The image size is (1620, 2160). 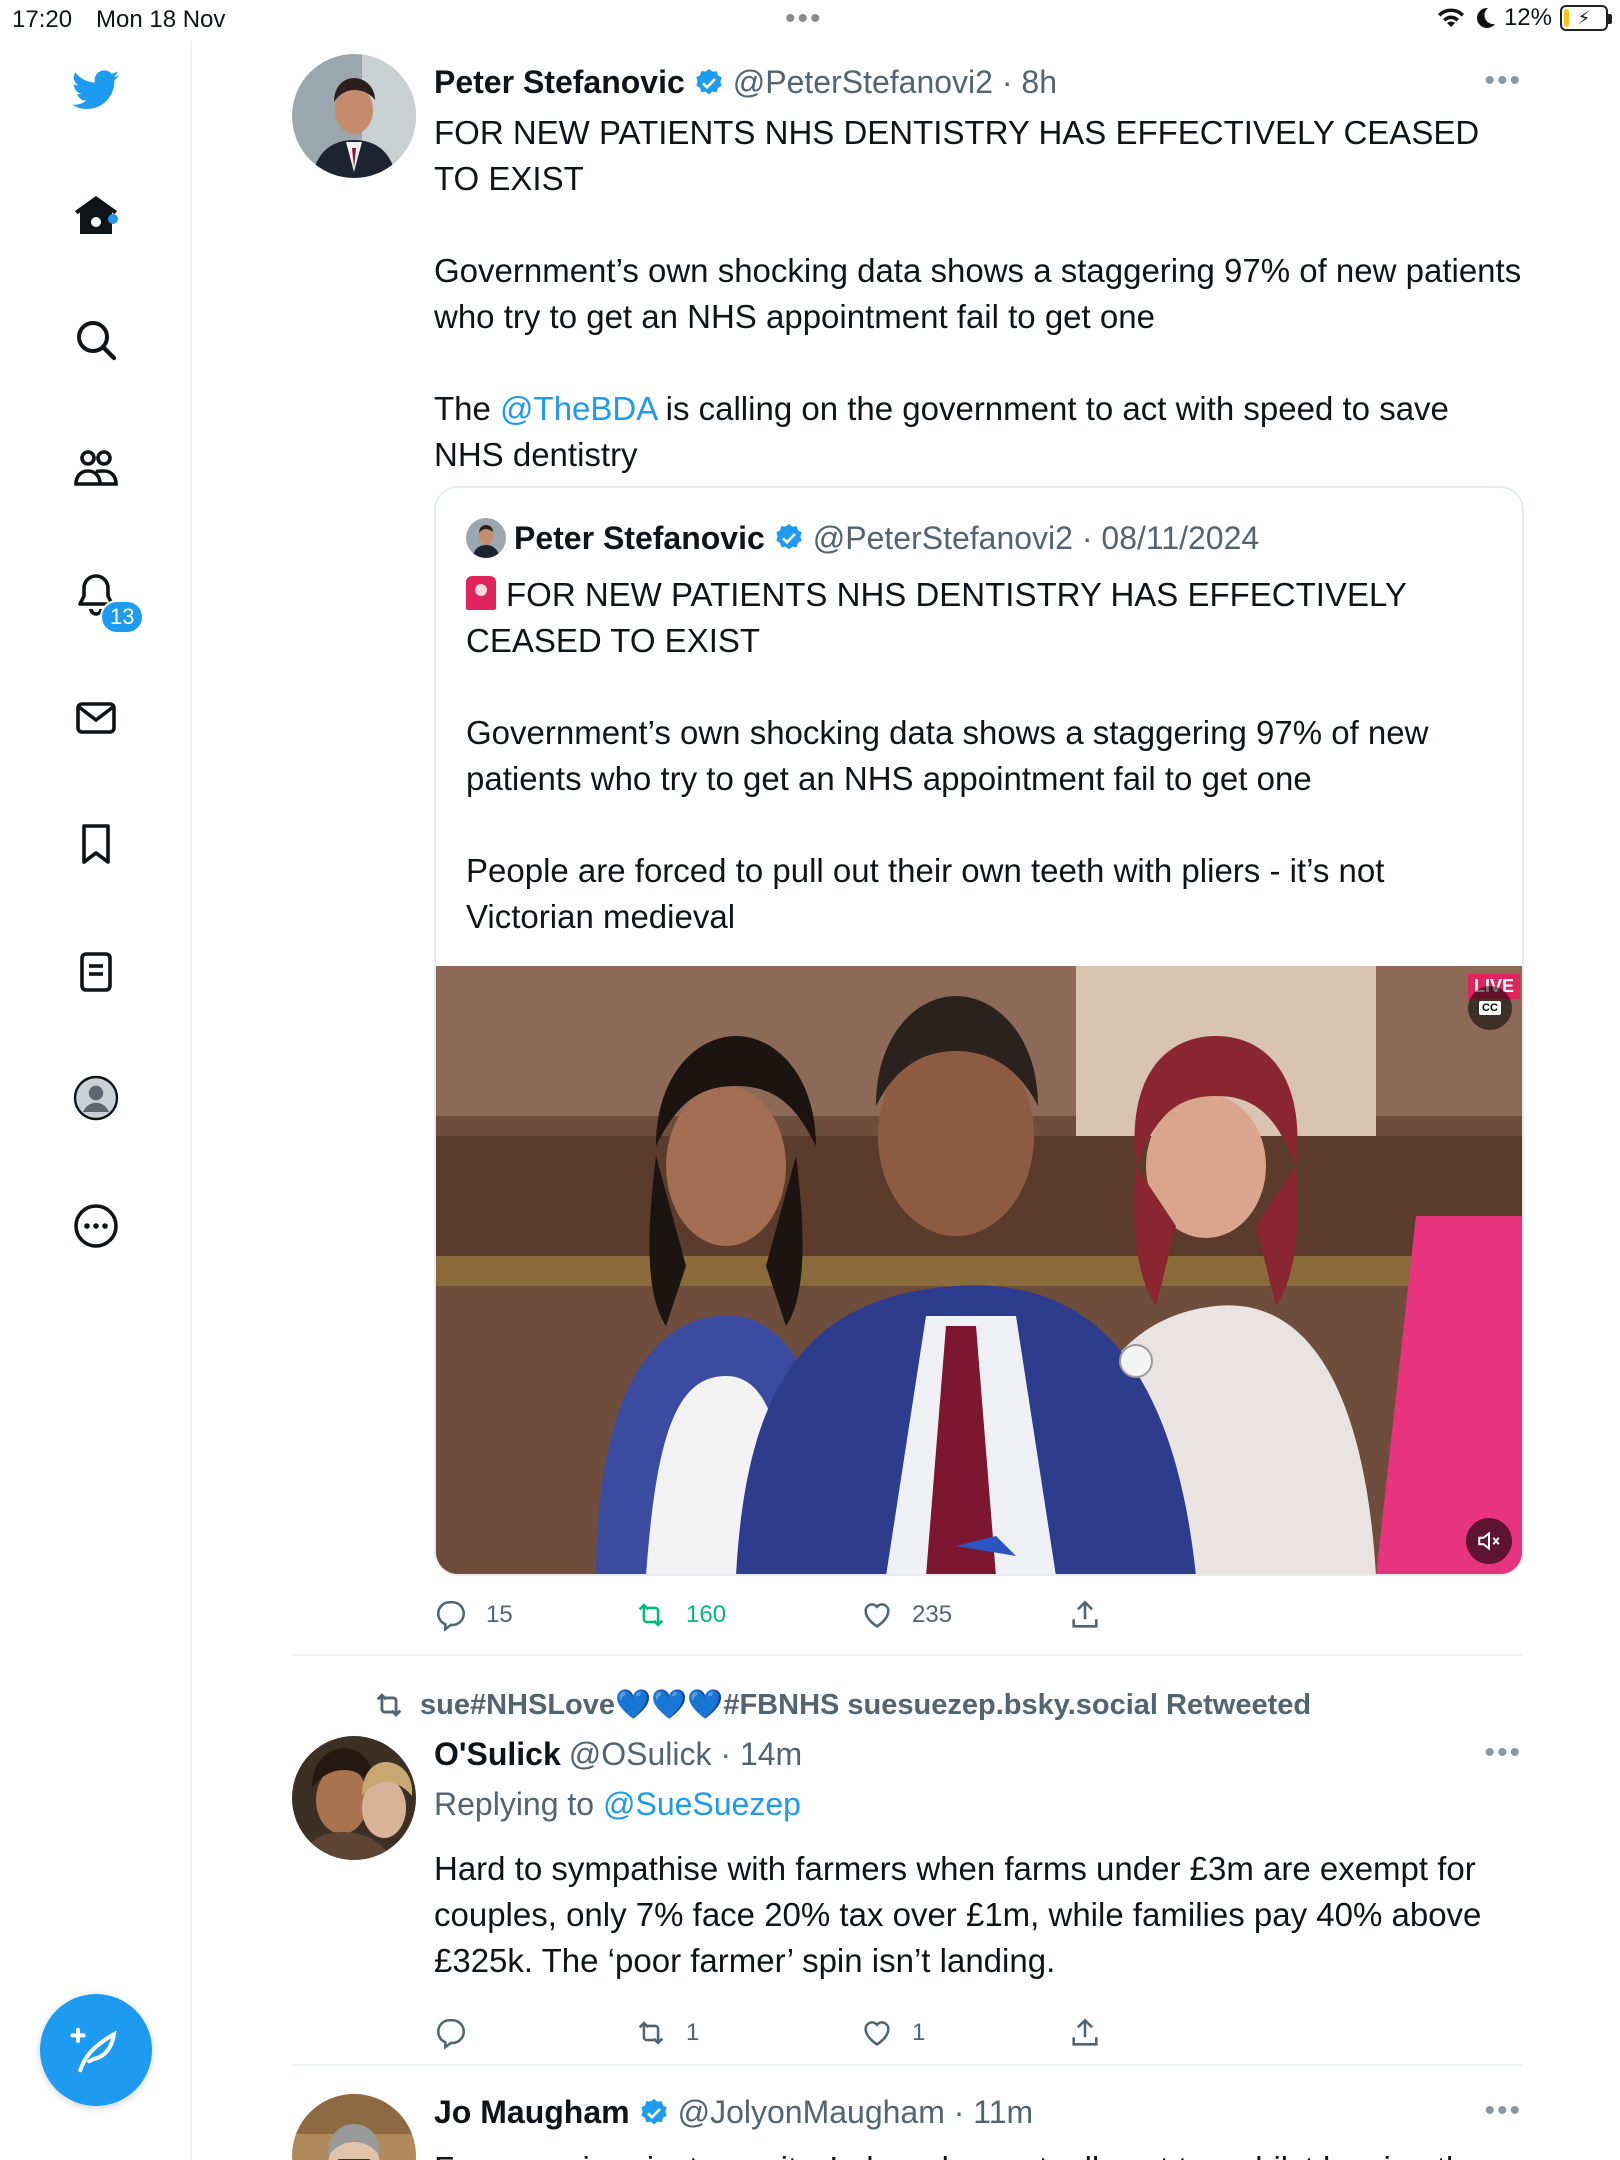 What do you see at coordinates (42, 19) in the screenshot?
I see `status-time: 17:20` at bounding box center [42, 19].